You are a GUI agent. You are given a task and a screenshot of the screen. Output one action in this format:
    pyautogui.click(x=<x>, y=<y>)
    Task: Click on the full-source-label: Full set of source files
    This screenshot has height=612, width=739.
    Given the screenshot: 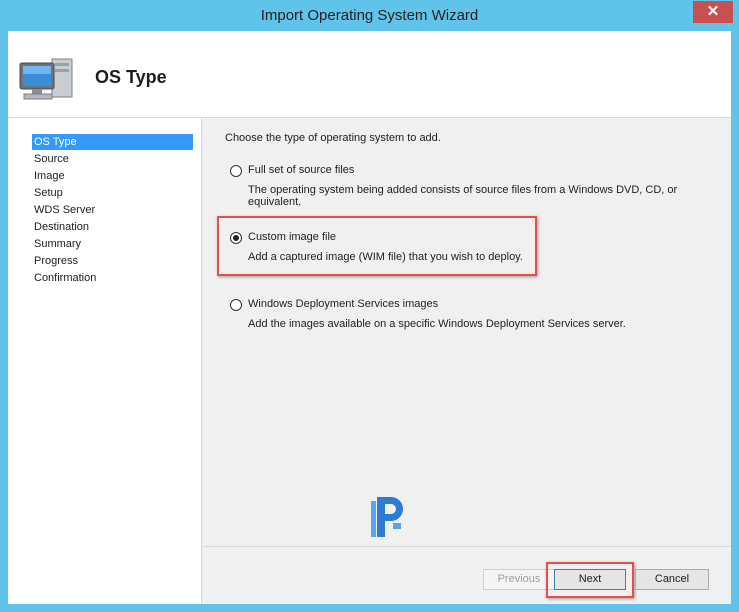 What is the action you would take?
    pyautogui.click(x=301, y=170)
    